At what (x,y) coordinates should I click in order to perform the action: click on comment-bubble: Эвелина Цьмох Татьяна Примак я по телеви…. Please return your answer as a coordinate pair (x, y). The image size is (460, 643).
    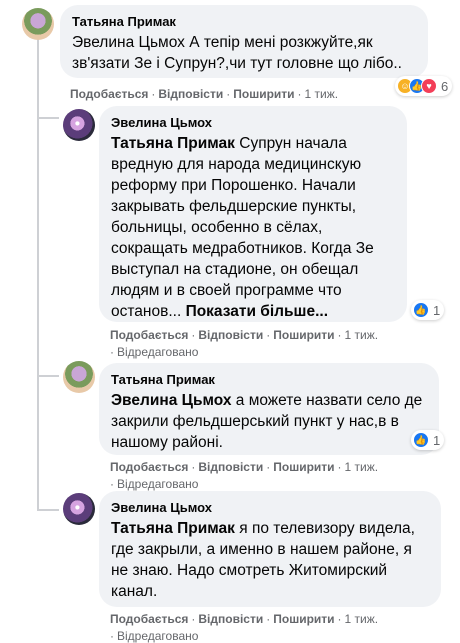
    Looking at the image, I should click on (270, 549).